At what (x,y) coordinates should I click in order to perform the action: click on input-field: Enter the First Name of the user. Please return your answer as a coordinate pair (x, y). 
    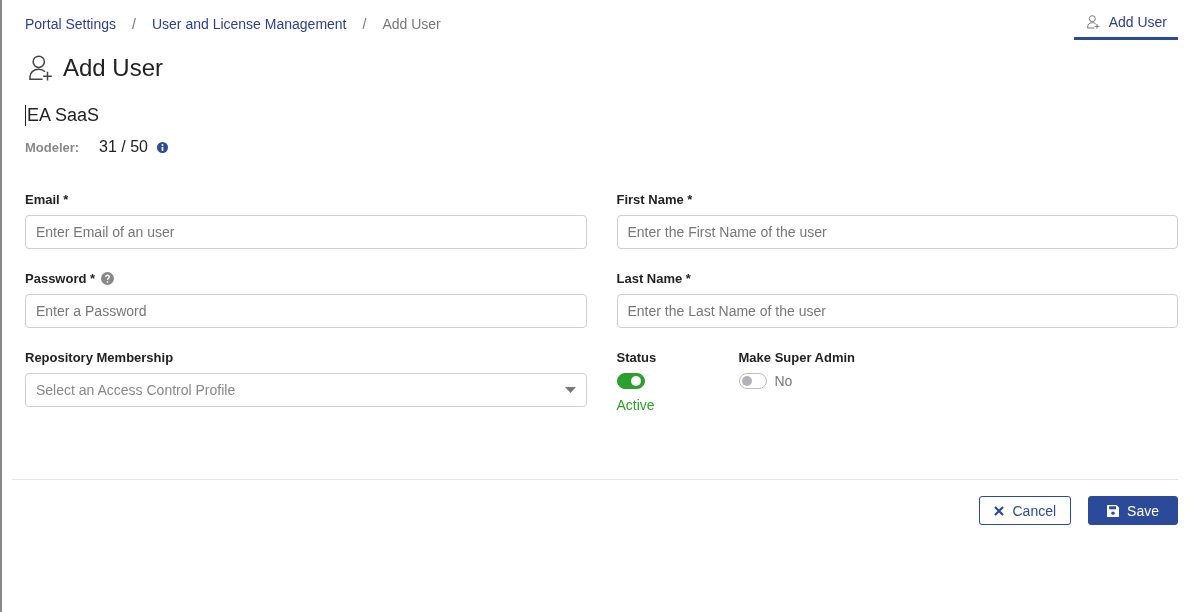
    Looking at the image, I should click on (897, 232).